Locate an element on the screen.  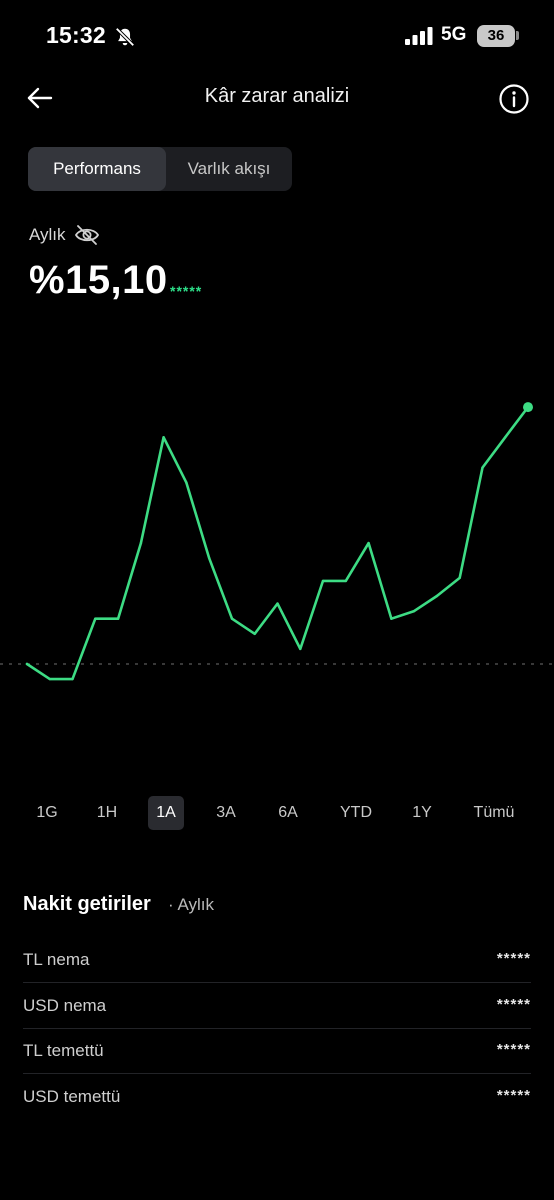
bell-off-icon is located at coordinates (125, 37).